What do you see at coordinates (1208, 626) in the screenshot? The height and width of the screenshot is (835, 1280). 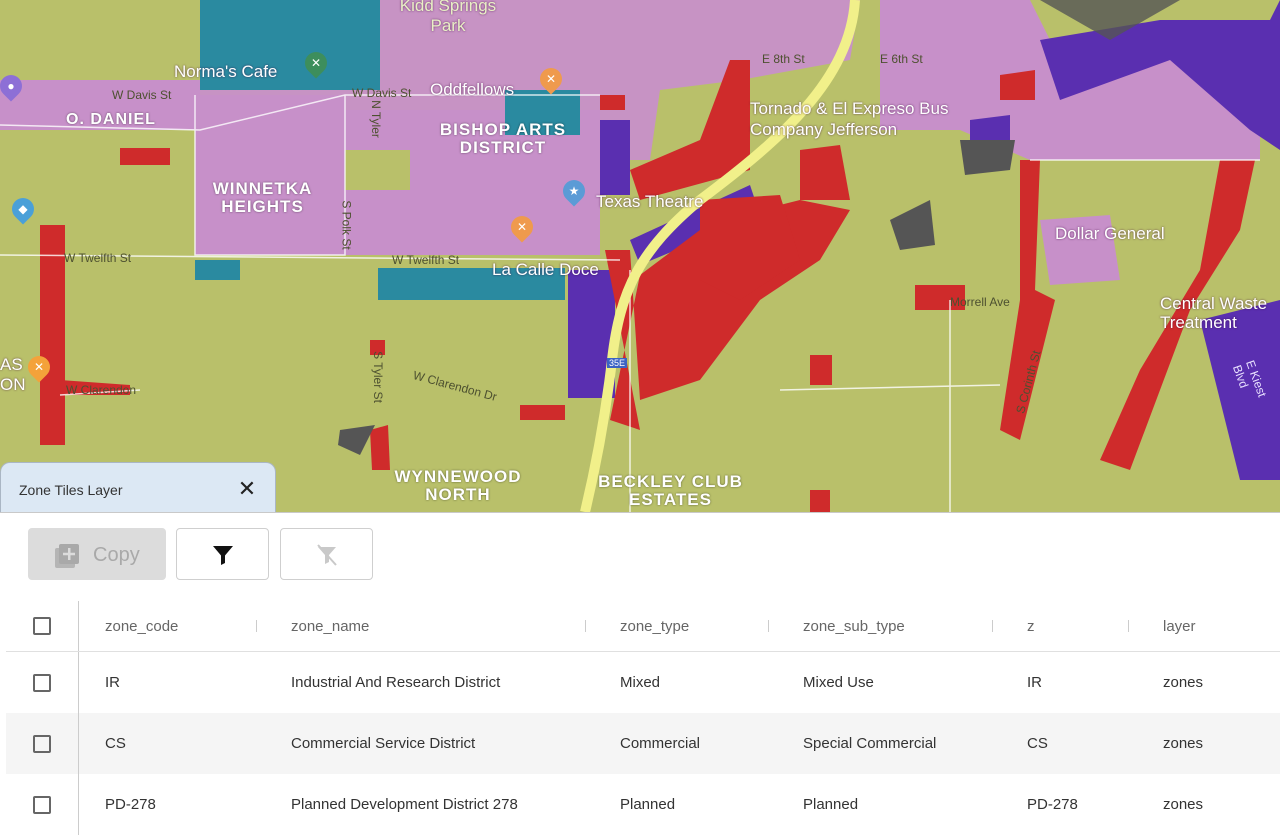 I see `column-header-layer: layer` at bounding box center [1208, 626].